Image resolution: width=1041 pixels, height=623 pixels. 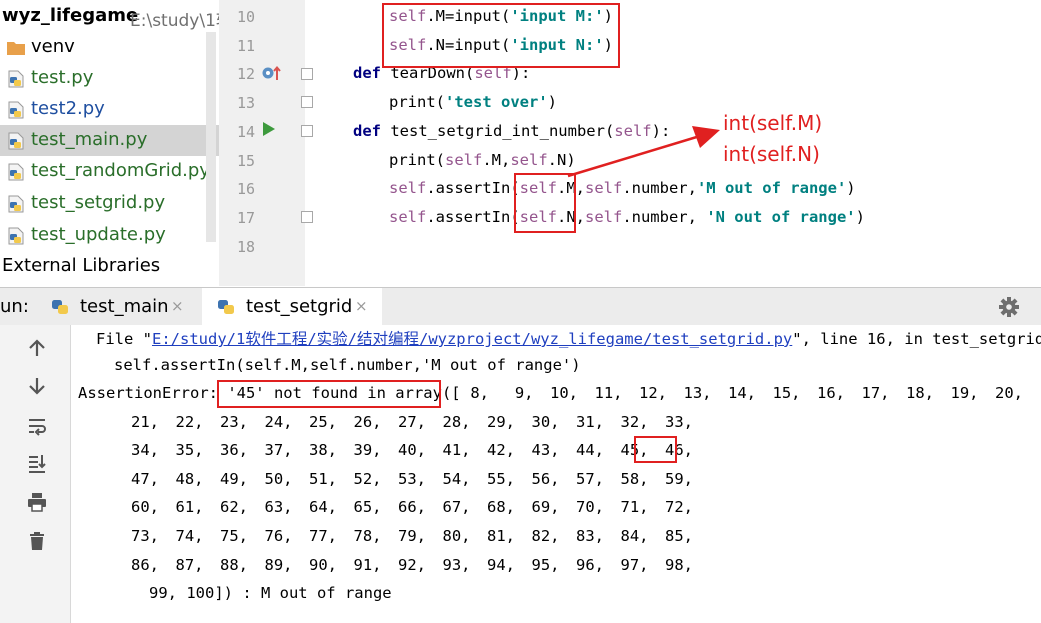 What do you see at coordinates (545, 450) in the screenshot?
I see `array-value: 43,` at bounding box center [545, 450].